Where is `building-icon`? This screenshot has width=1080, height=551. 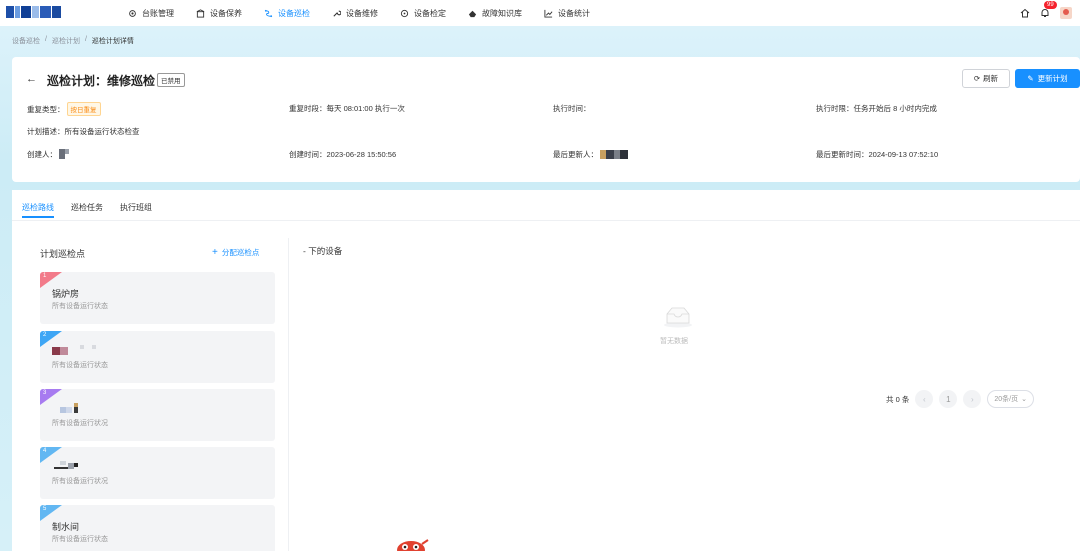 building-icon is located at coordinates (200, 13).